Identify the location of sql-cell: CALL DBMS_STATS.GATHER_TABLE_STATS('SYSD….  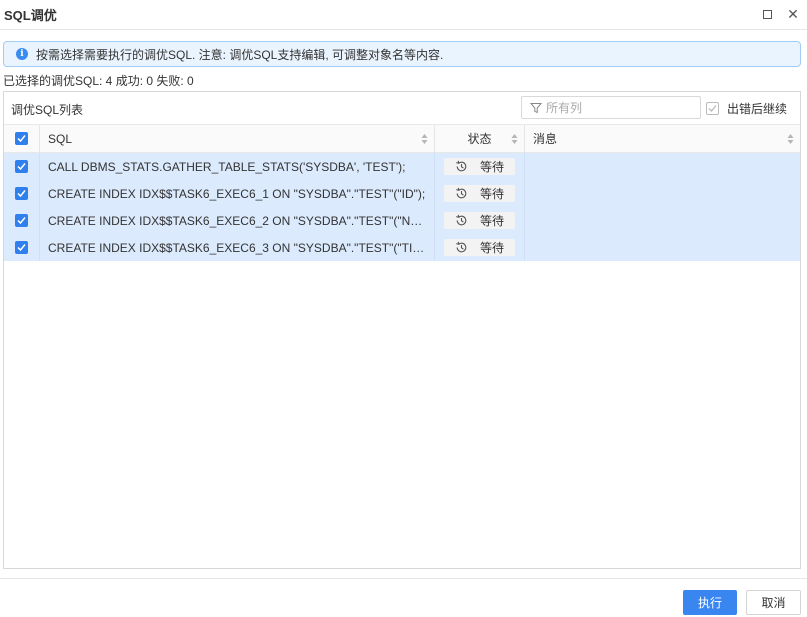
(237, 166).